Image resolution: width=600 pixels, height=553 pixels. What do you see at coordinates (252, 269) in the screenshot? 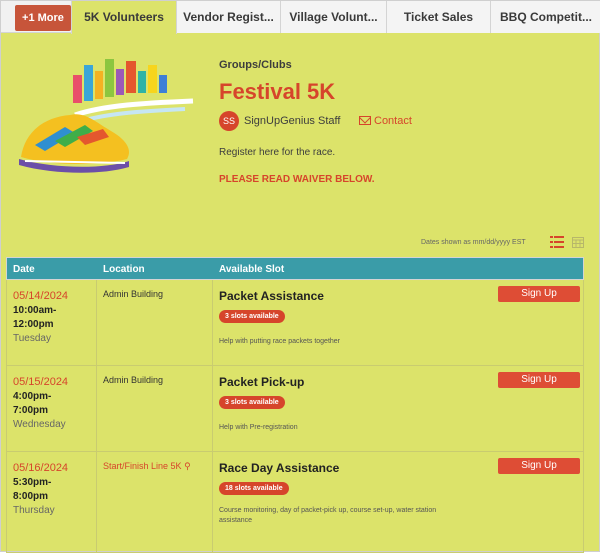
I see `column-available-slot: Available Slot` at bounding box center [252, 269].